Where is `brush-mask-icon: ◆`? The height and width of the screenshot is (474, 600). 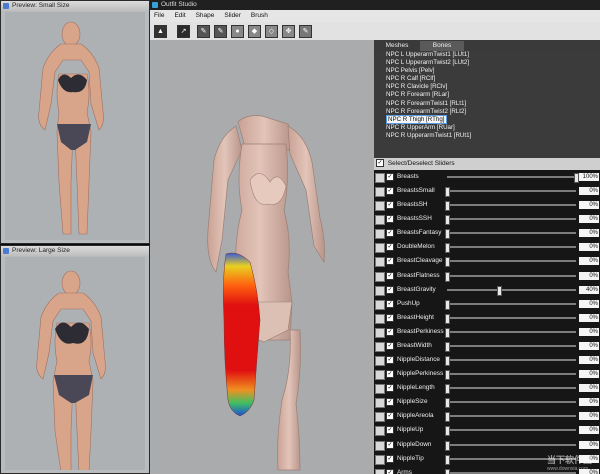 brush-mask-icon: ◆ is located at coordinates (254, 31).